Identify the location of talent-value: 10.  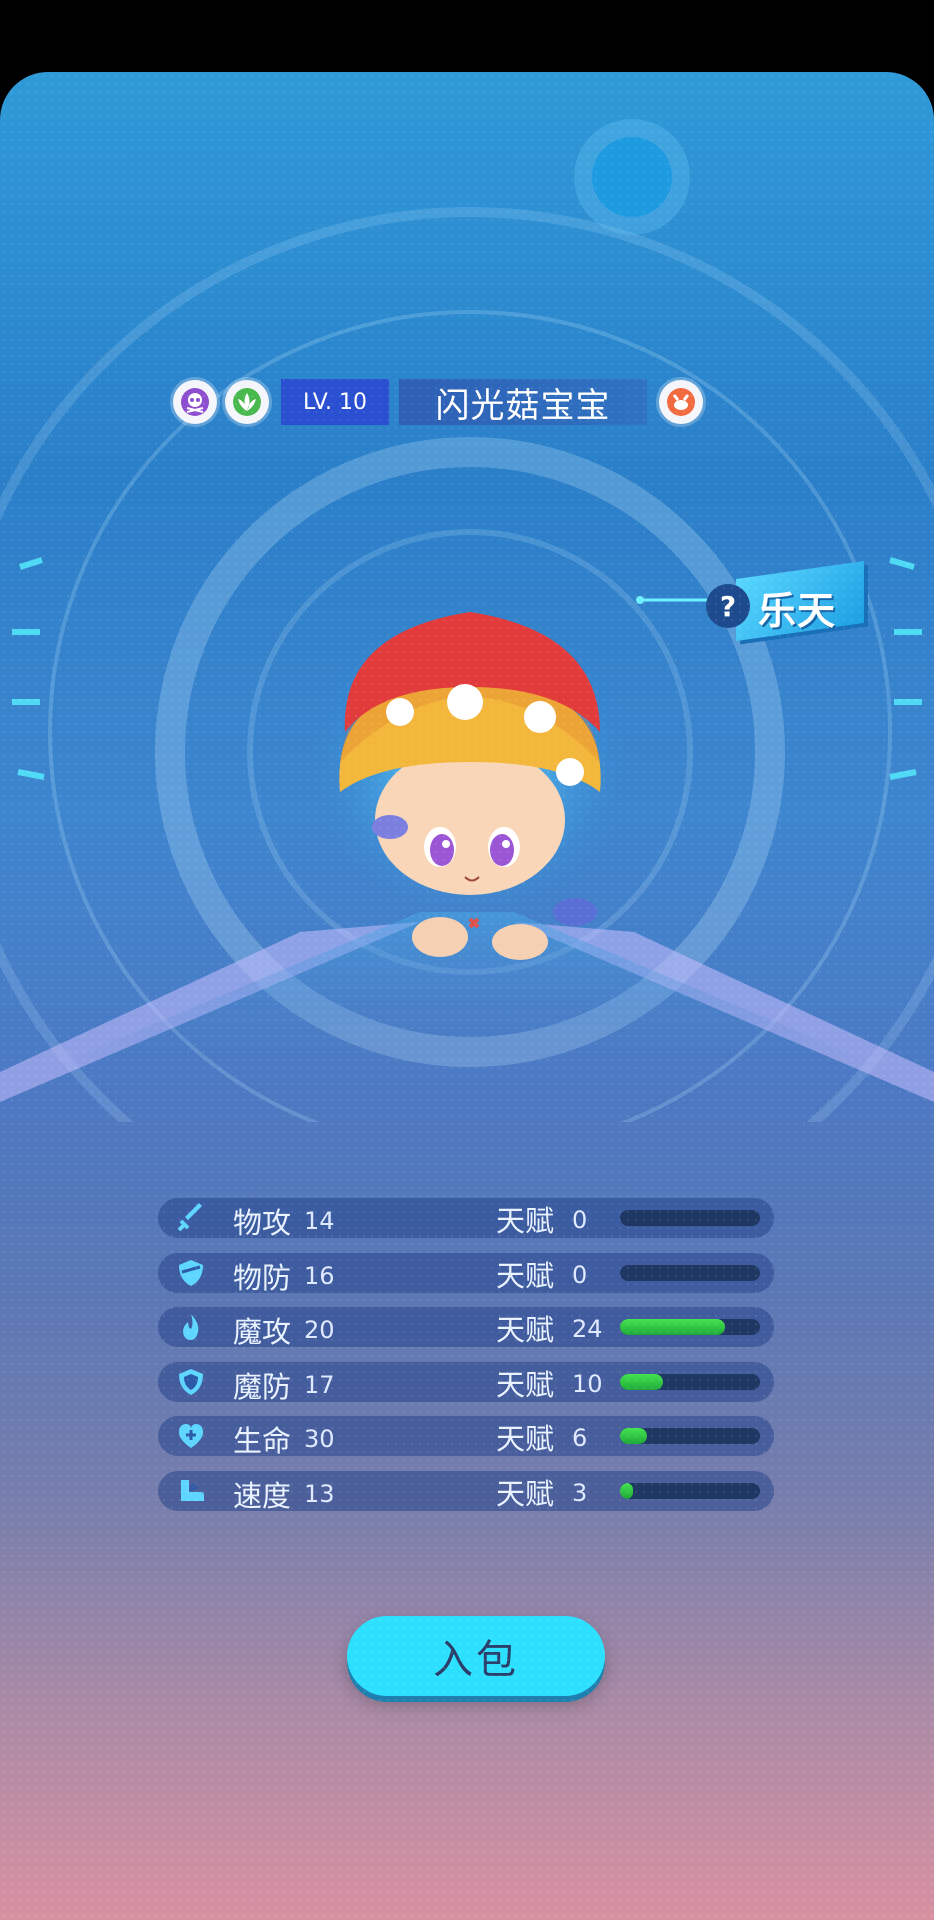
(587, 1383).